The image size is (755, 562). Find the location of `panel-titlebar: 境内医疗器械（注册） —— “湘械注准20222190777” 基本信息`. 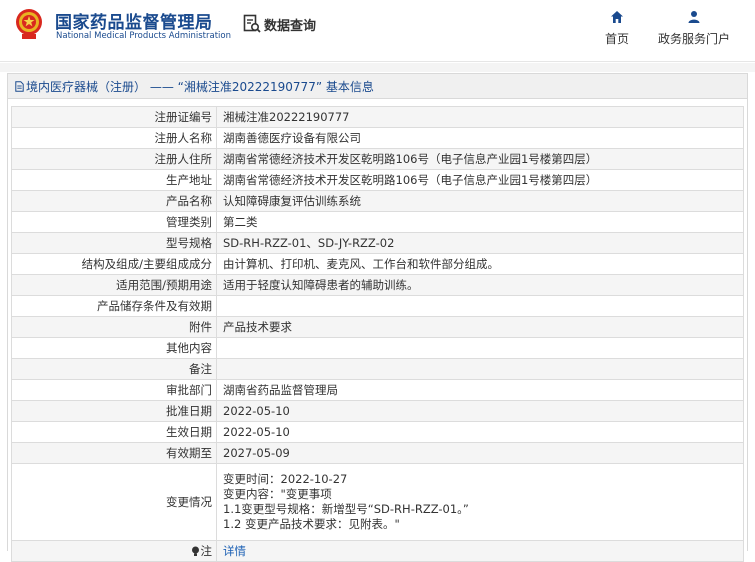

panel-titlebar: 境内医疗器械（注册） —— “湘械注准20222190777” 基本信息 is located at coordinates (377, 86).